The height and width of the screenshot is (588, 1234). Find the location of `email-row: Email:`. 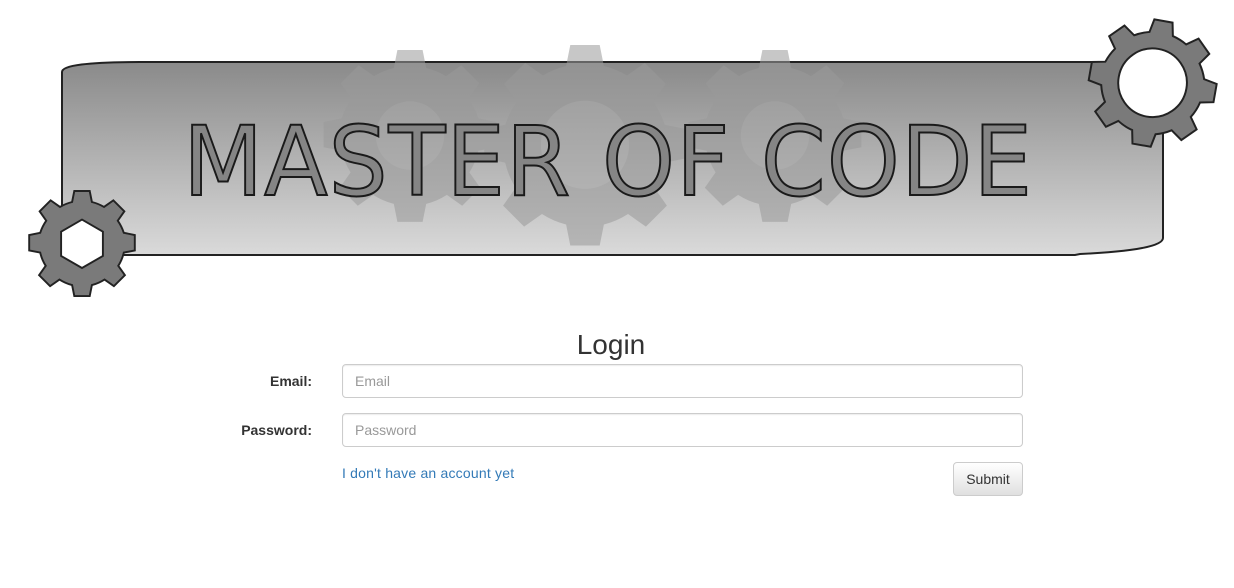

email-row: Email: is located at coordinates (617, 381).